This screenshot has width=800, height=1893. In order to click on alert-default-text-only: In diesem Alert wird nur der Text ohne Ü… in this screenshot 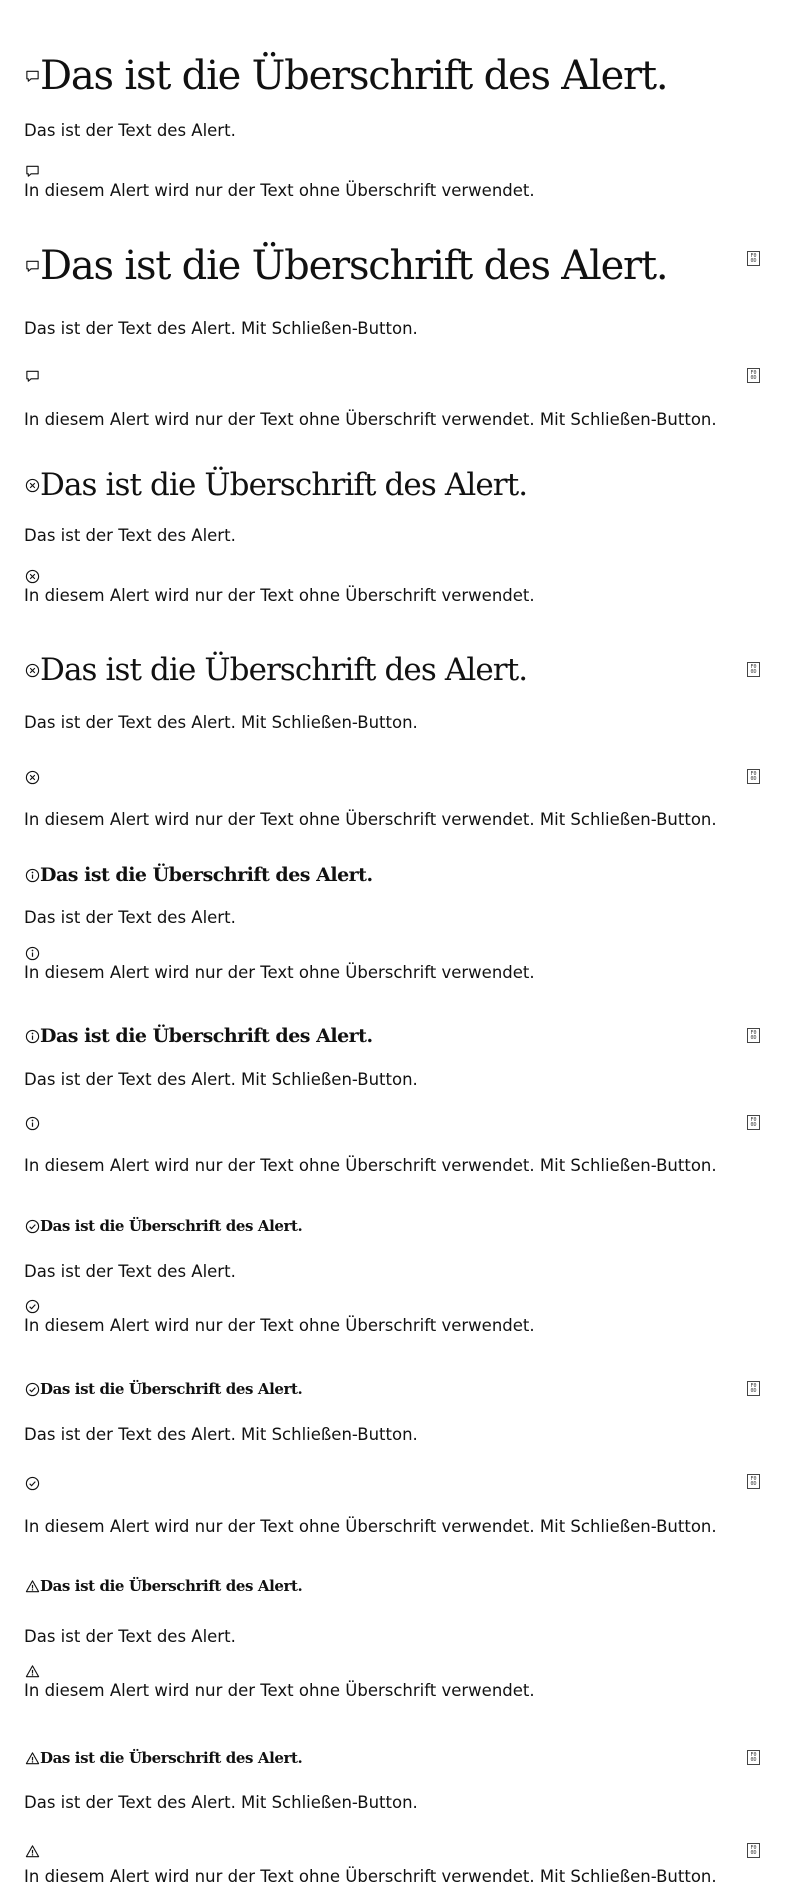, I will do `click(400, 182)`.